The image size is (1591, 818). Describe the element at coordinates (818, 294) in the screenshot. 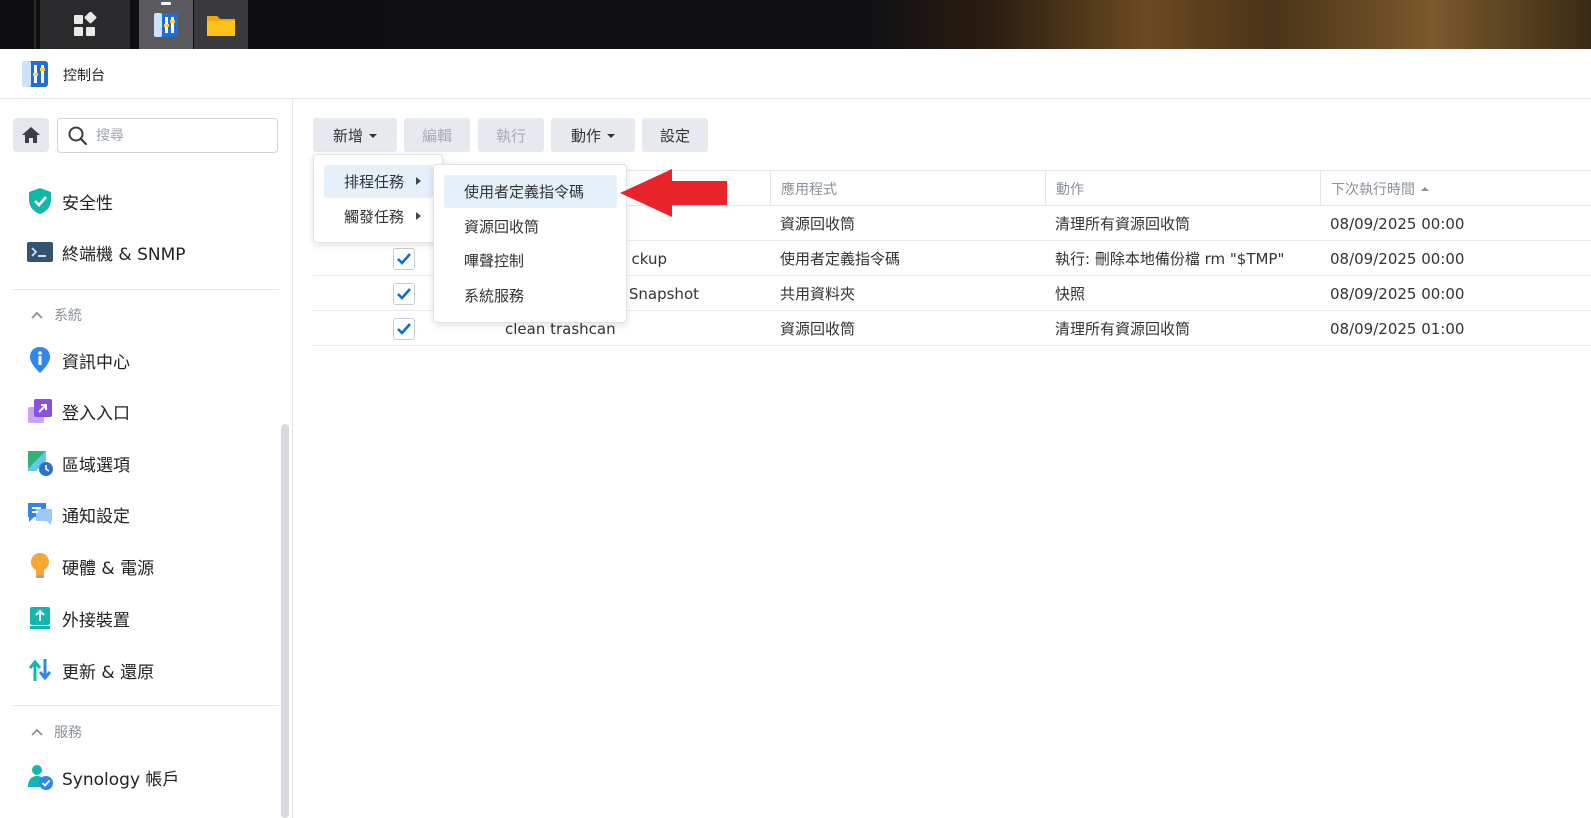

I see `task-app: 共用資料夾` at that location.